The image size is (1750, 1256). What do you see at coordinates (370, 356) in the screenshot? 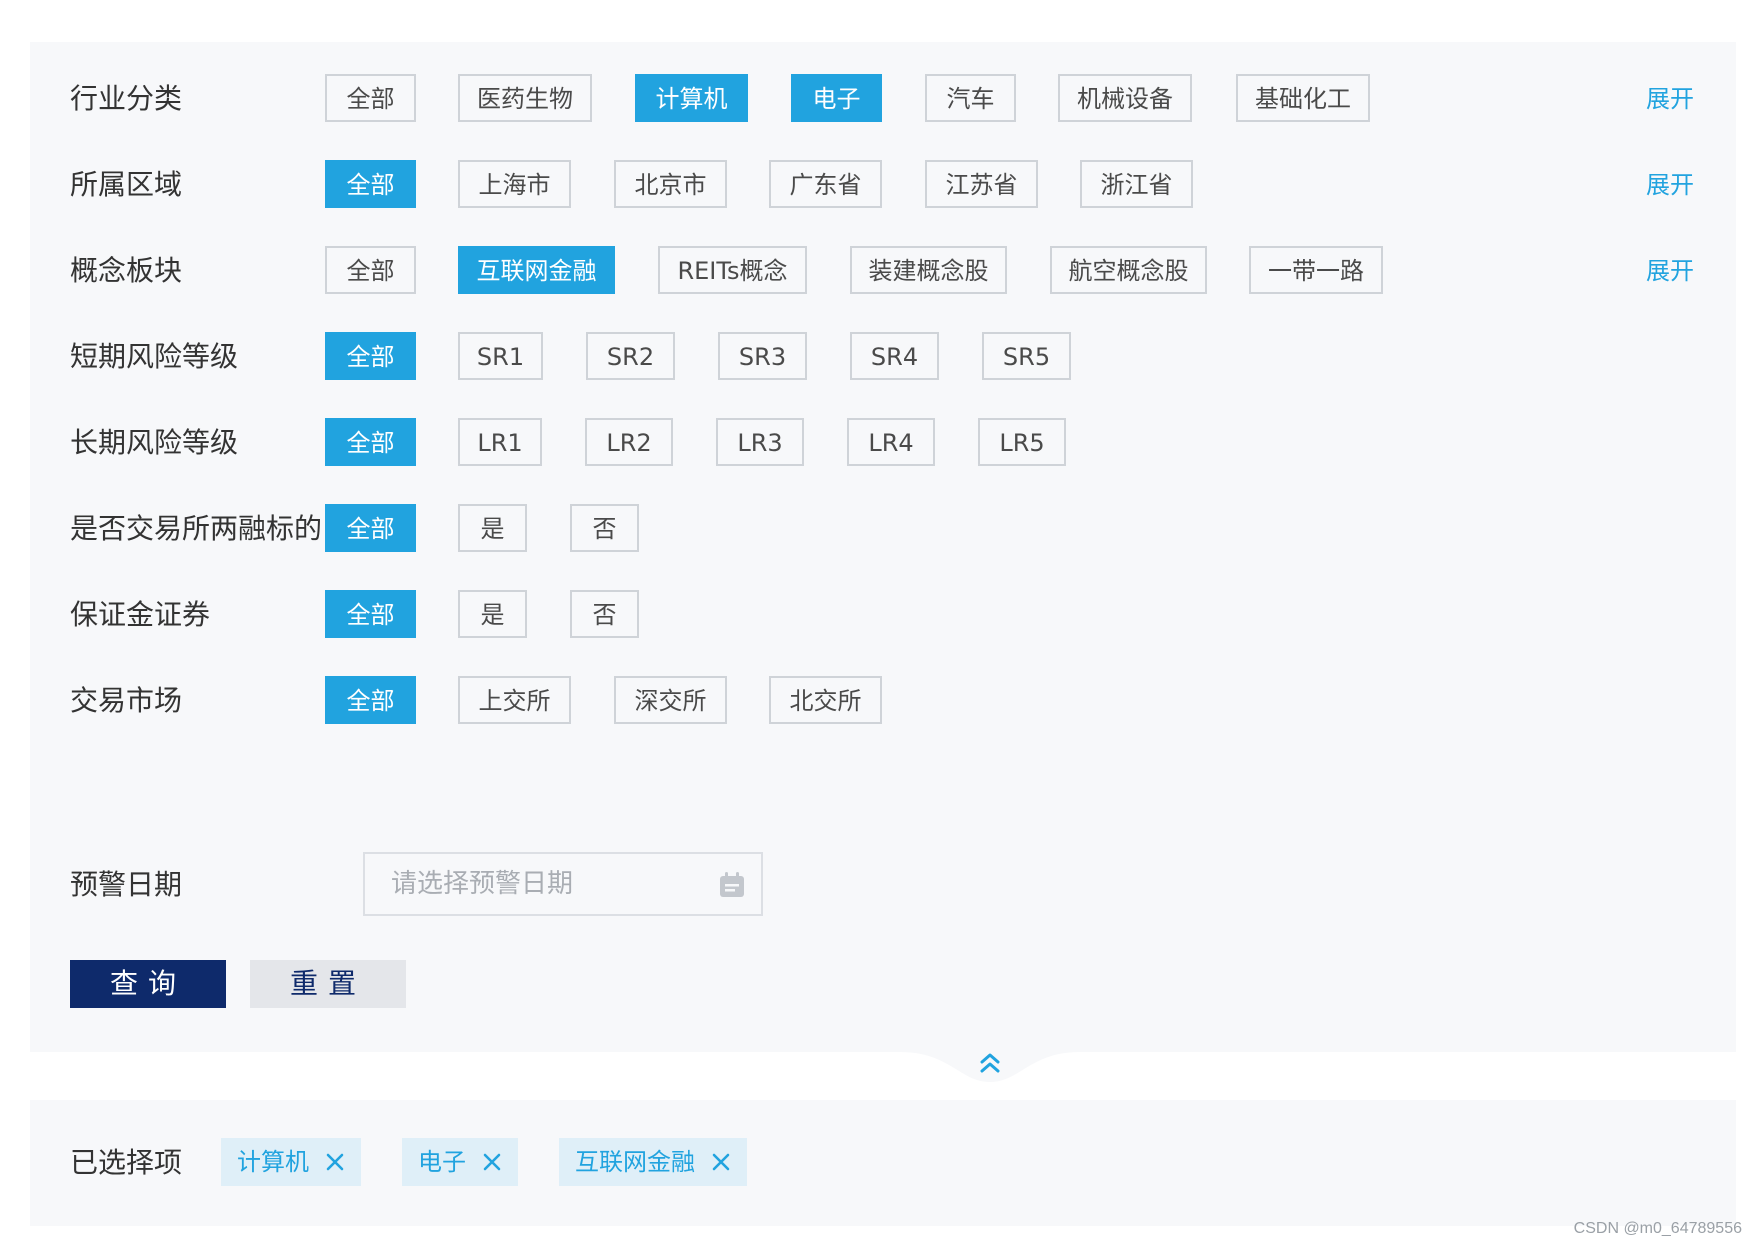
I see `chip-short-risk-all: 全部` at bounding box center [370, 356].